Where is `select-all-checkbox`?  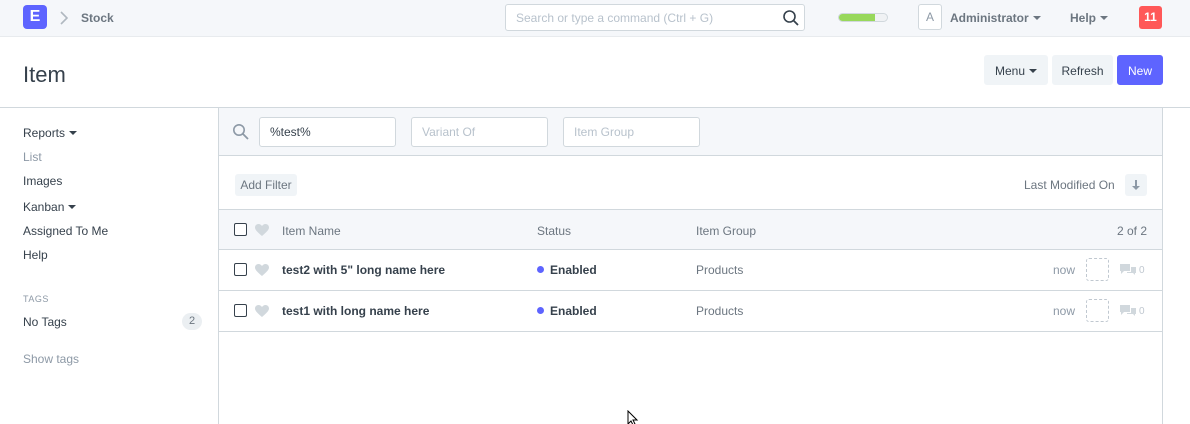 select-all-checkbox is located at coordinates (240, 229).